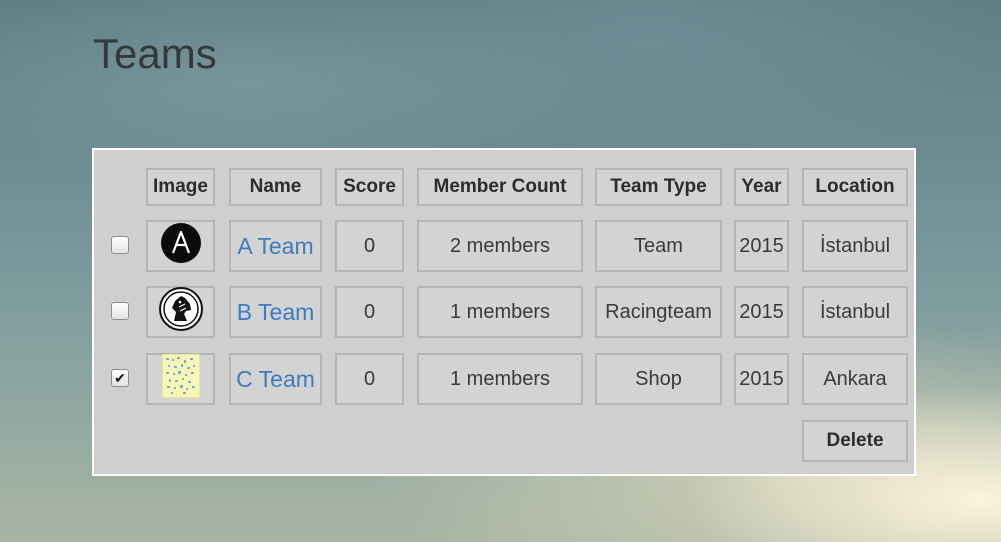  I want to click on column-header-year: Year, so click(761, 187).